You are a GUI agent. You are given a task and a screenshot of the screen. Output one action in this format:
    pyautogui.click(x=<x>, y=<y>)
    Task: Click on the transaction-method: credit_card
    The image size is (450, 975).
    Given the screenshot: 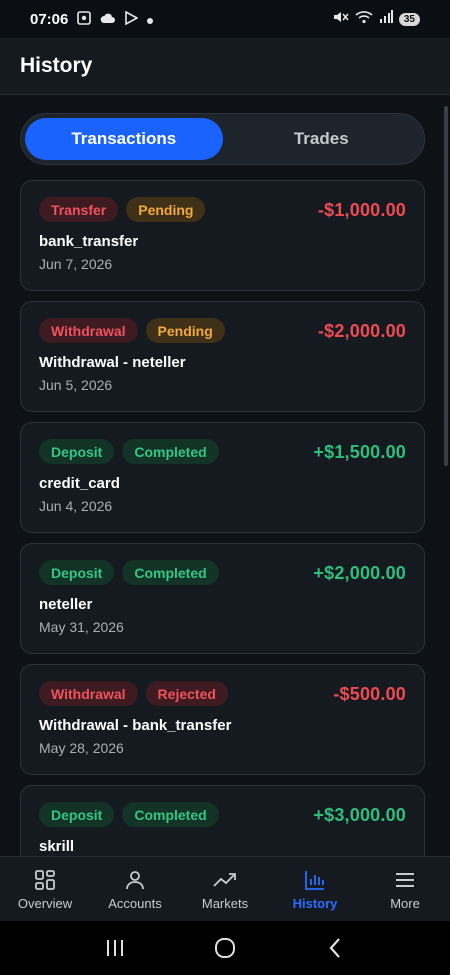 What is the action you would take?
    pyautogui.click(x=79, y=483)
    